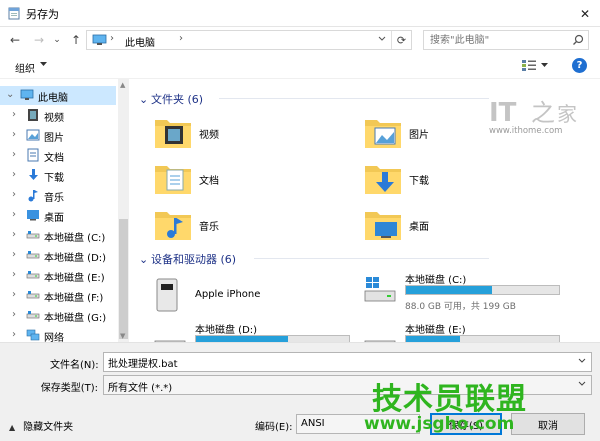  Describe the element at coordinates (579, 65) in the screenshot. I see `help-button: ?` at that location.